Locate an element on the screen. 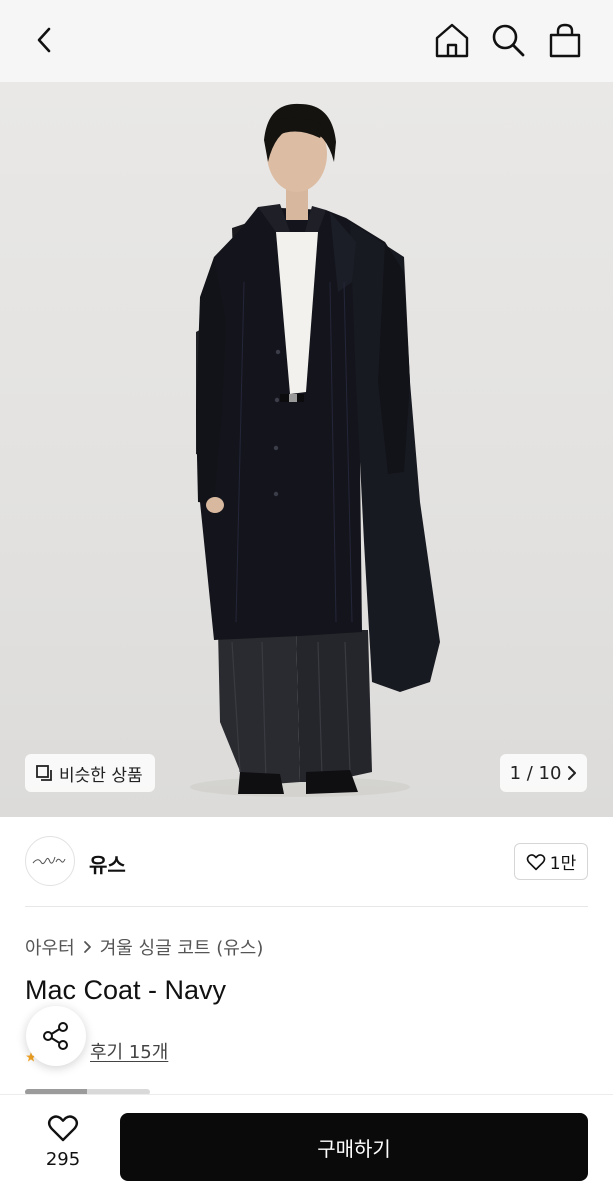 This screenshot has height=1200, width=613. copy-squares-icon is located at coordinates (44, 773).